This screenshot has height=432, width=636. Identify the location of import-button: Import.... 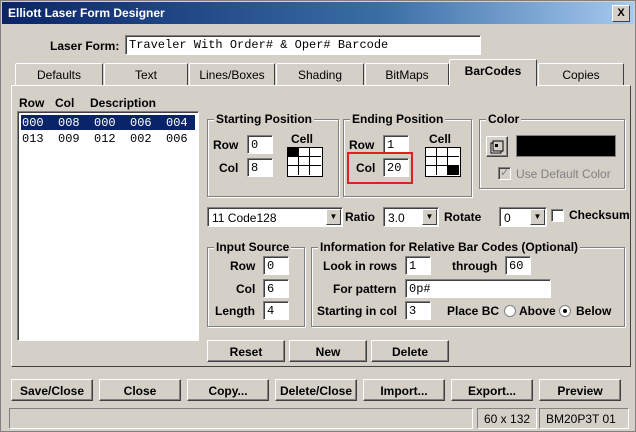
(404, 390).